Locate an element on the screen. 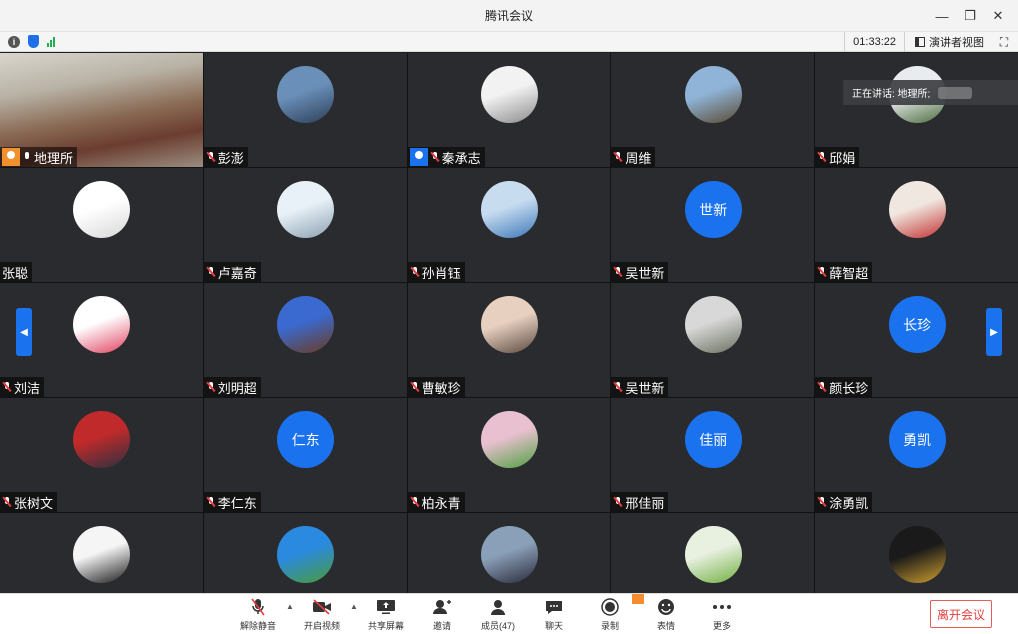  participant-name: 邱娟 is located at coordinates (842, 158).